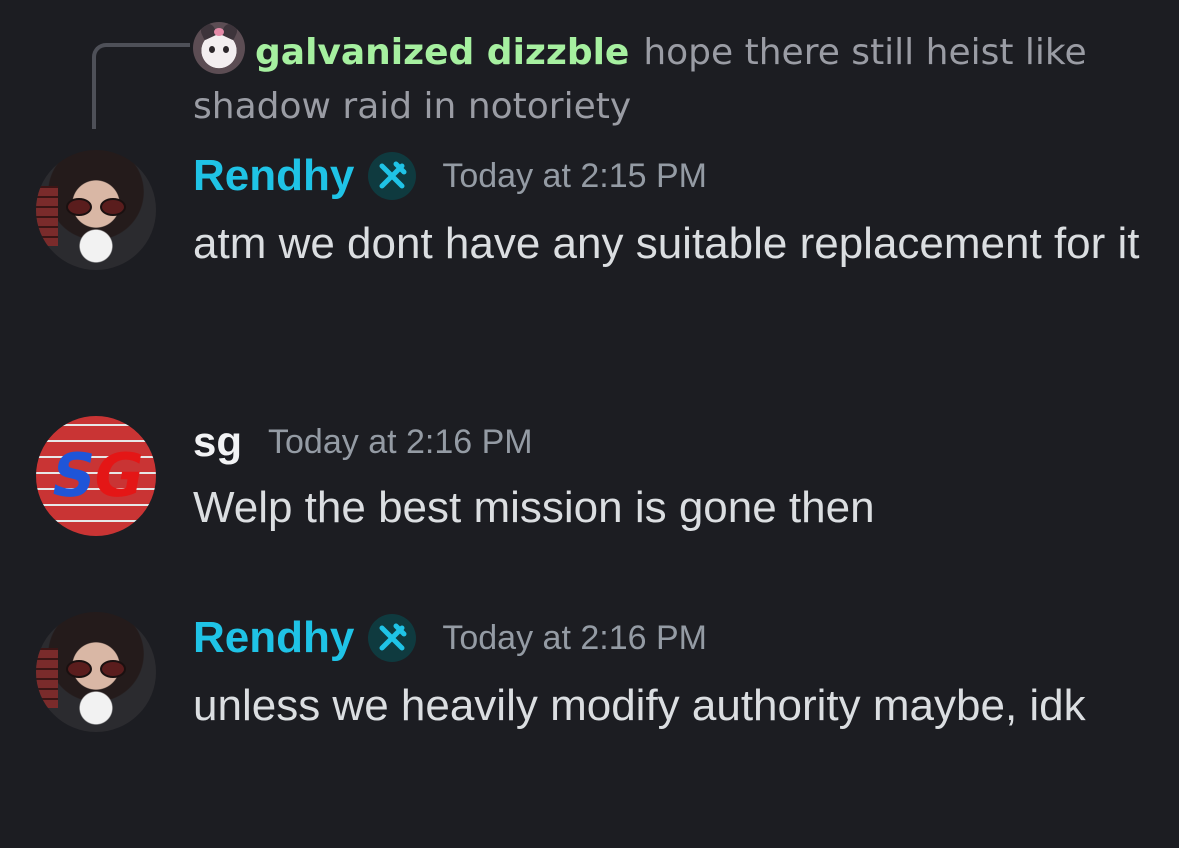 The width and height of the screenshot is (1179, 848). I want to click on message-header: Rendhy Today at 2:15 PM, so click(450, 176).